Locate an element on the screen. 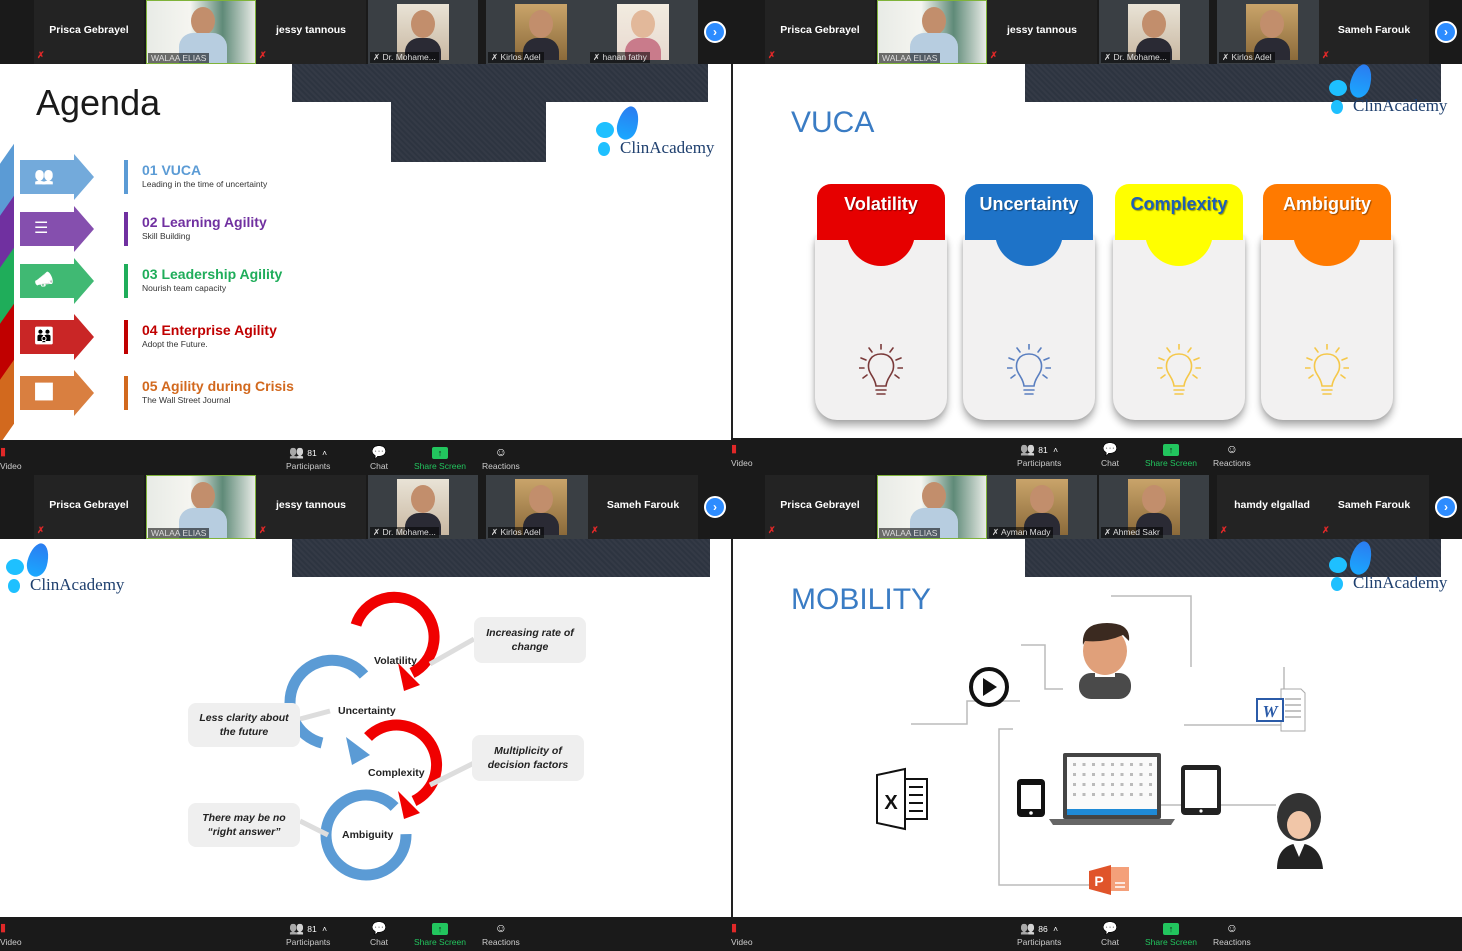  reactions-label: Reactions is located at coordinates (501, 466).